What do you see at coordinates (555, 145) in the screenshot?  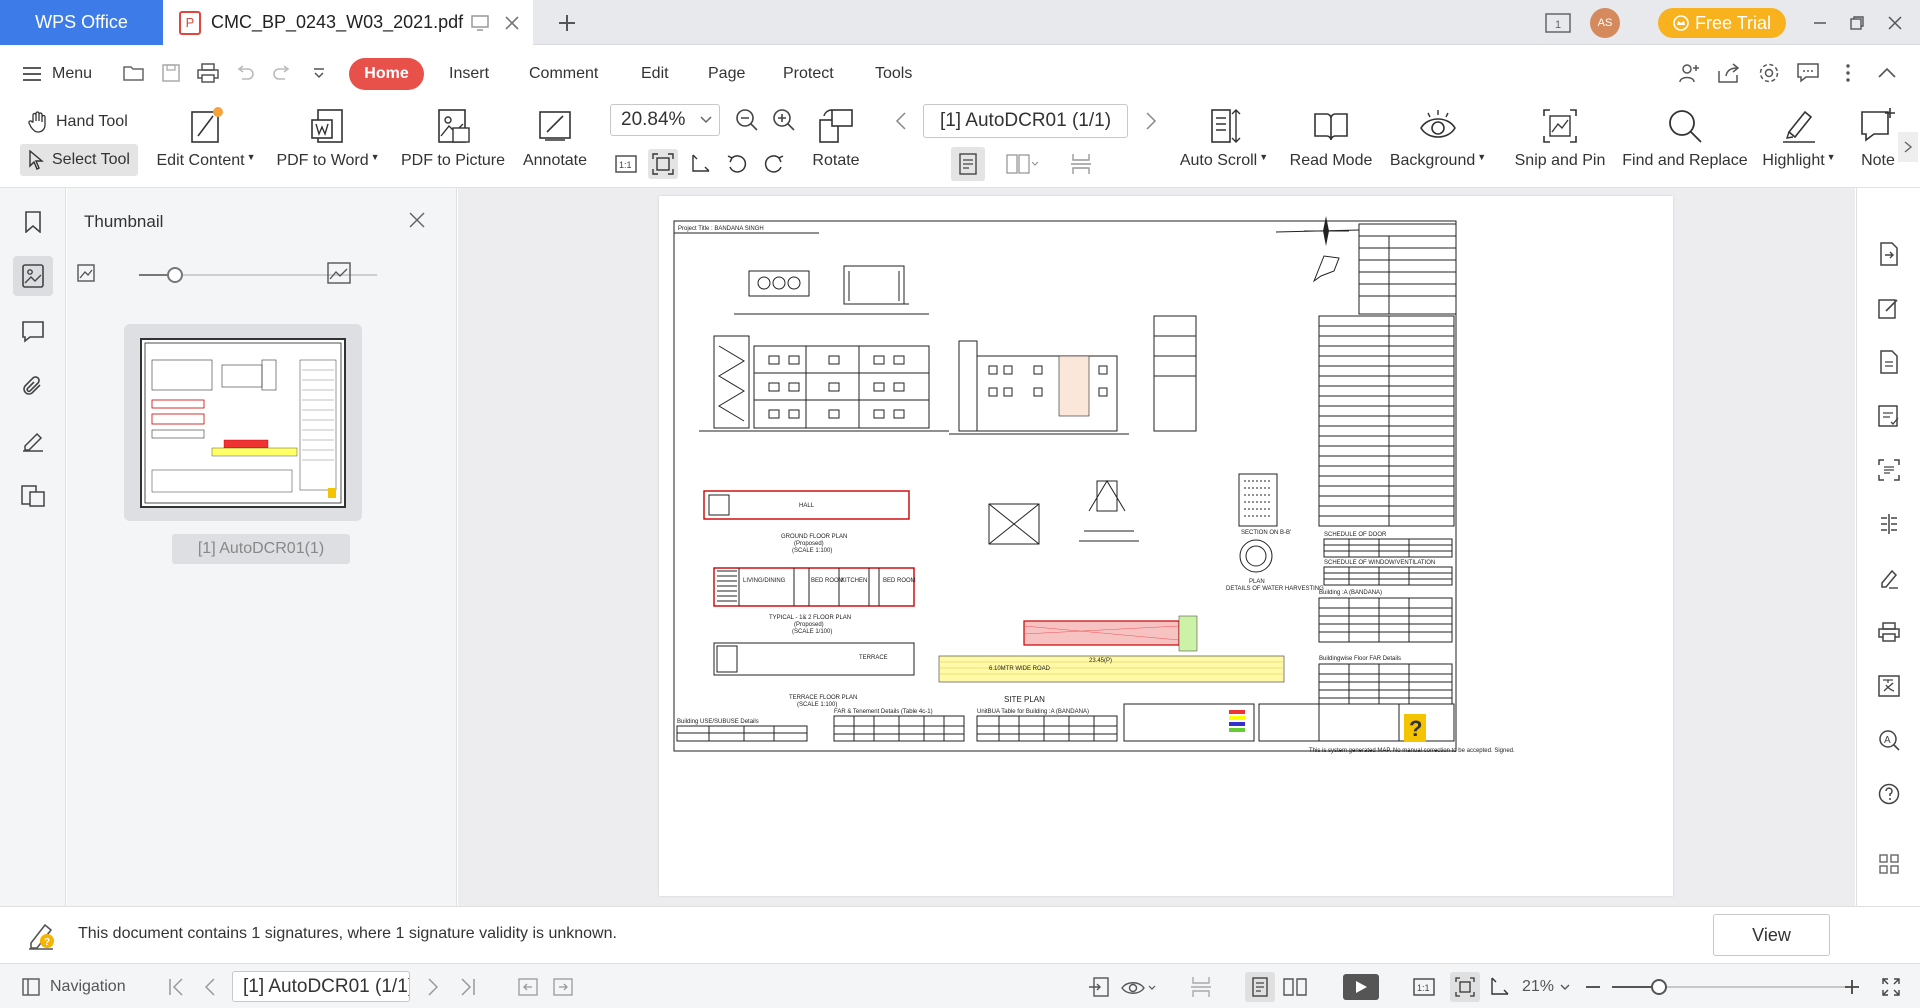 I see `annotate-button: Annotate` at bounding box center [555, 145].